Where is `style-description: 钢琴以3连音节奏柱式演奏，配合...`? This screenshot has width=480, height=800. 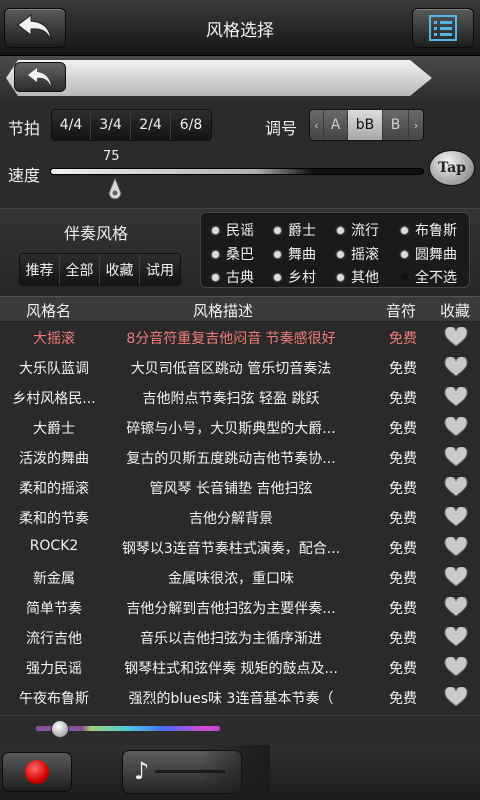
style-description: 钢琴以3连音节奏柱式演奏，配合... is located at coordinates (231, 549).